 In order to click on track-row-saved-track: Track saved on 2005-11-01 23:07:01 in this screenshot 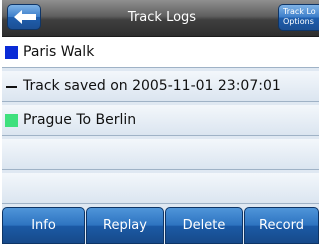, I will do `click(160, 86)`.